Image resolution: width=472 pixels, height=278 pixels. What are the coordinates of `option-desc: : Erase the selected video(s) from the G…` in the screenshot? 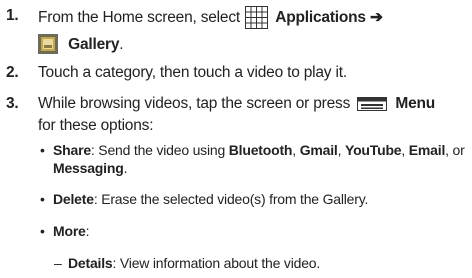 It's located at (231, 199).